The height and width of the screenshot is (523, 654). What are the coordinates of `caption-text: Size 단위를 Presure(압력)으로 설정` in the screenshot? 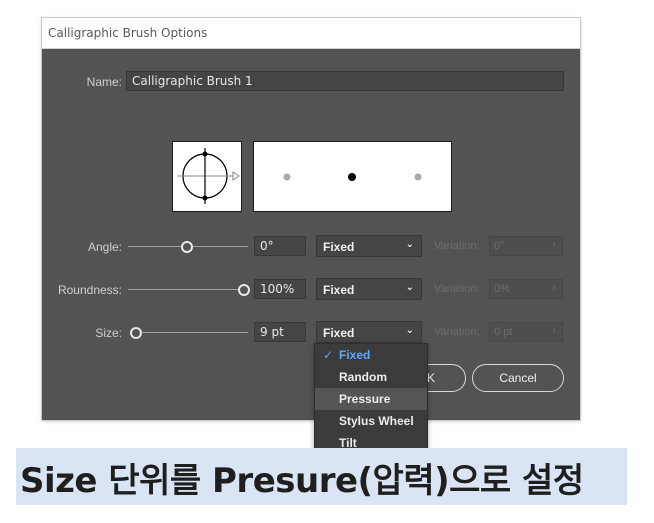 It's located at (302, 481).